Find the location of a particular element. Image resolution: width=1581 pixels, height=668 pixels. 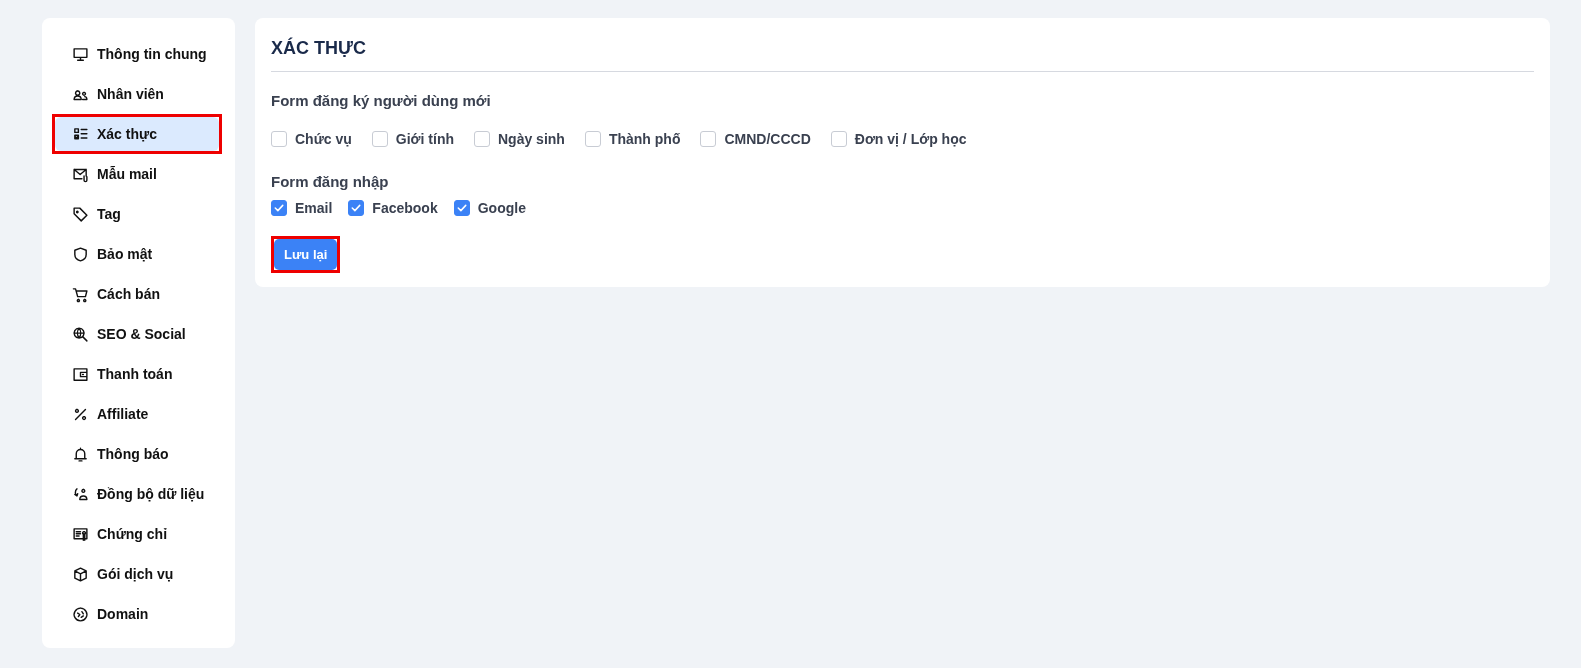

shield-icon is located at coordinates (80, 254).